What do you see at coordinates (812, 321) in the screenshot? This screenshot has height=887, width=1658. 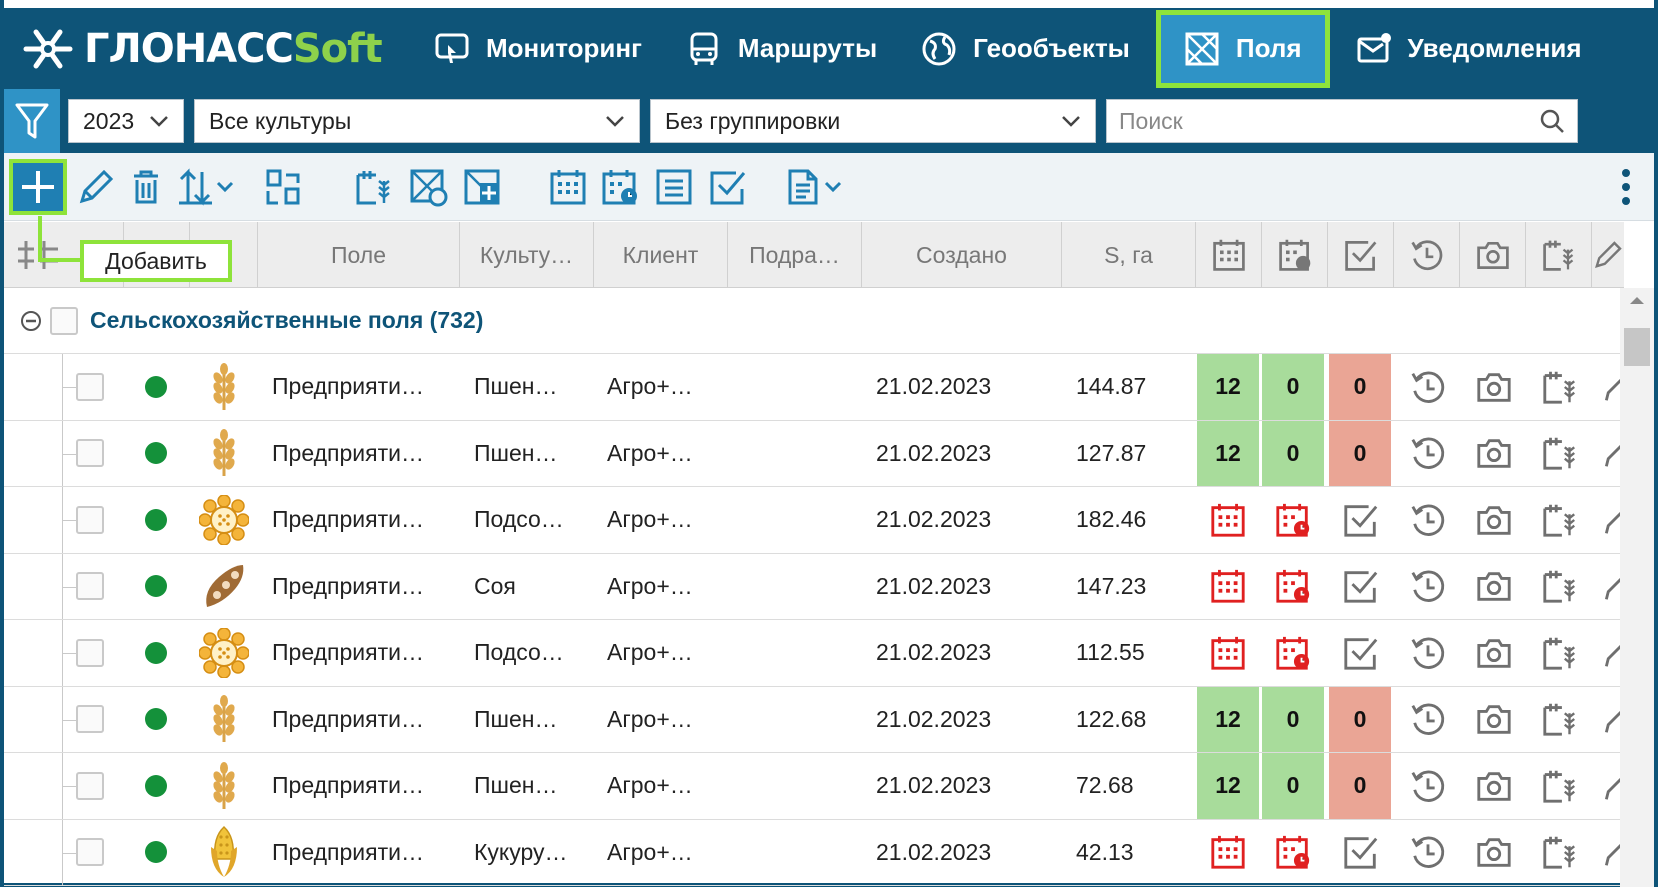 I see `group-row: Сельскохозяйственные поля (732)` at bounding box center [812, 321].